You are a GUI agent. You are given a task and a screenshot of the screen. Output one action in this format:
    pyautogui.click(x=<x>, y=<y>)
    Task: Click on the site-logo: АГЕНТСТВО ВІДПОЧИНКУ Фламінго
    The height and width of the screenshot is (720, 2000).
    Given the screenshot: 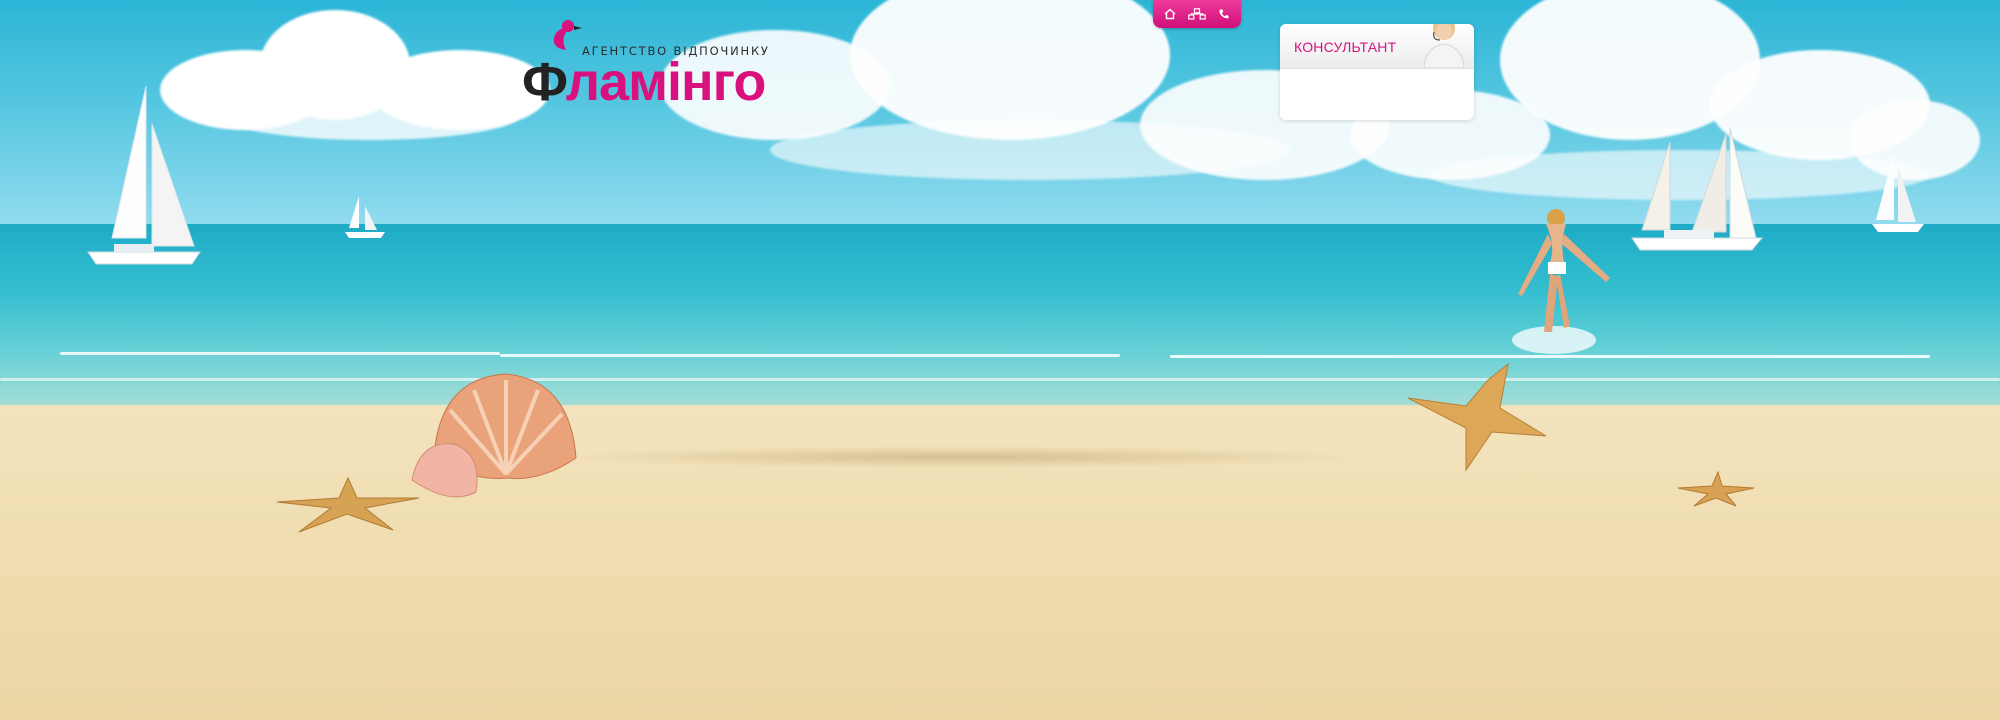 What is the action you would take?
    pyautogui.click(x=652, y=65)
    